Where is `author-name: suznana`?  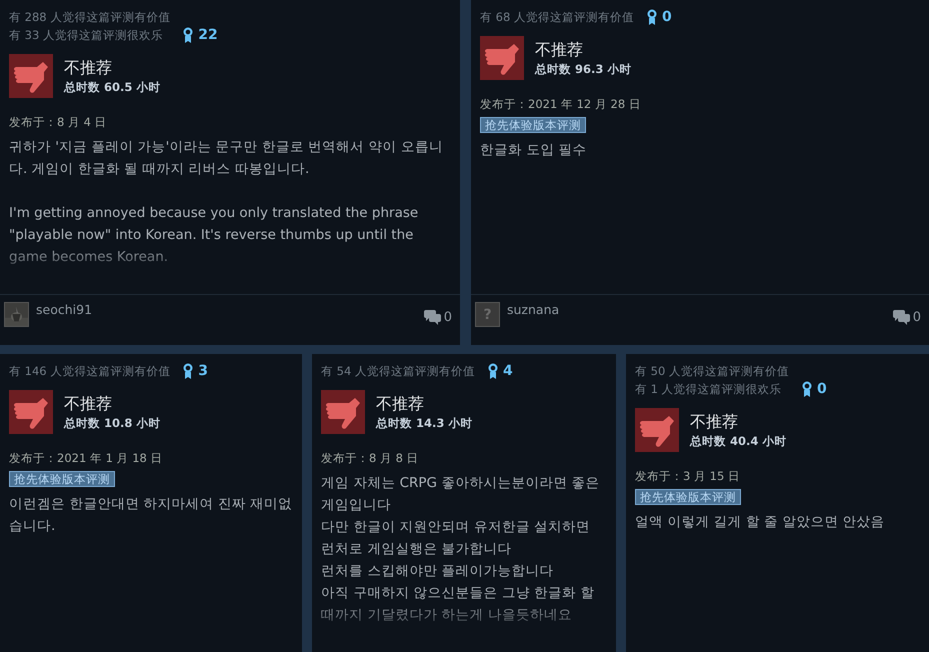 author-name: suznana is located at coordinates (696, 309).